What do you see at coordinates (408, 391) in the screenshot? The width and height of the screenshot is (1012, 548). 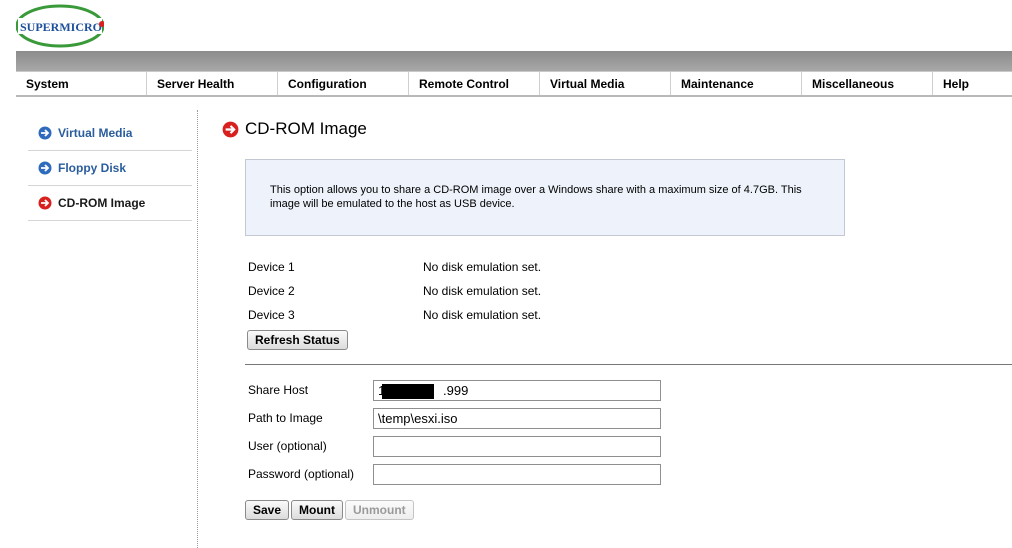 I see `redaction-block` at bounding box center [408, 391].